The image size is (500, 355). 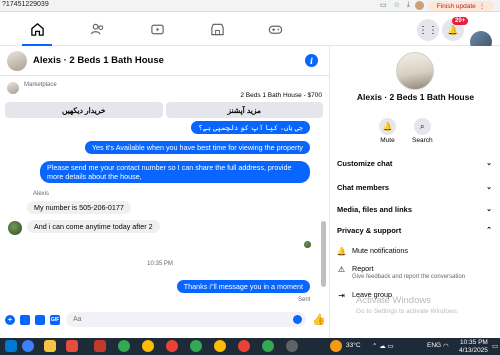 I want to click on video-icon, so click(x=157, y=29).